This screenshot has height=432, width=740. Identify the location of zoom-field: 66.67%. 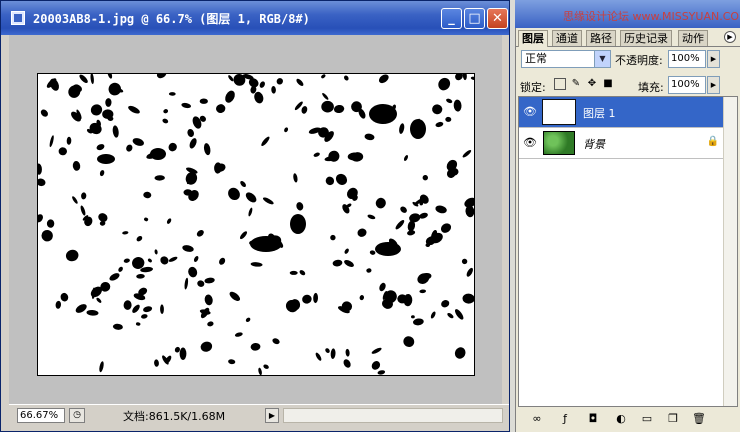
(41, 415).